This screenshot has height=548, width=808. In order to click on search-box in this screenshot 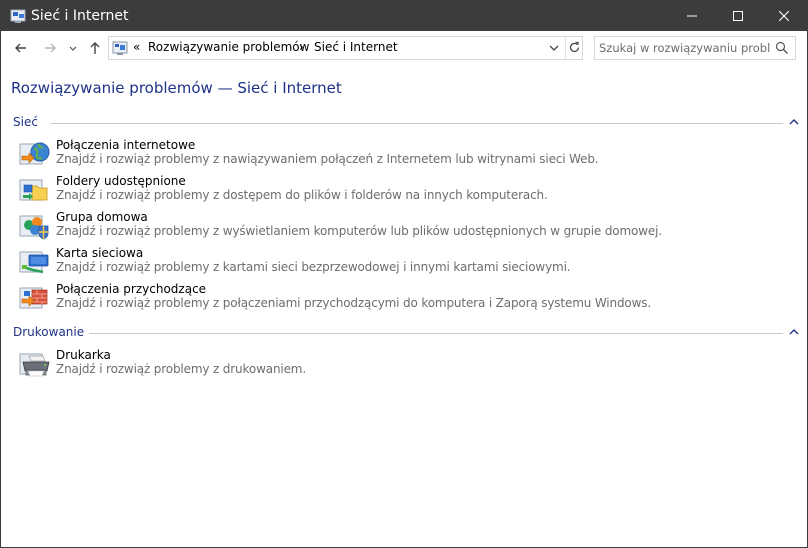, I will do `click(695, 48)`.